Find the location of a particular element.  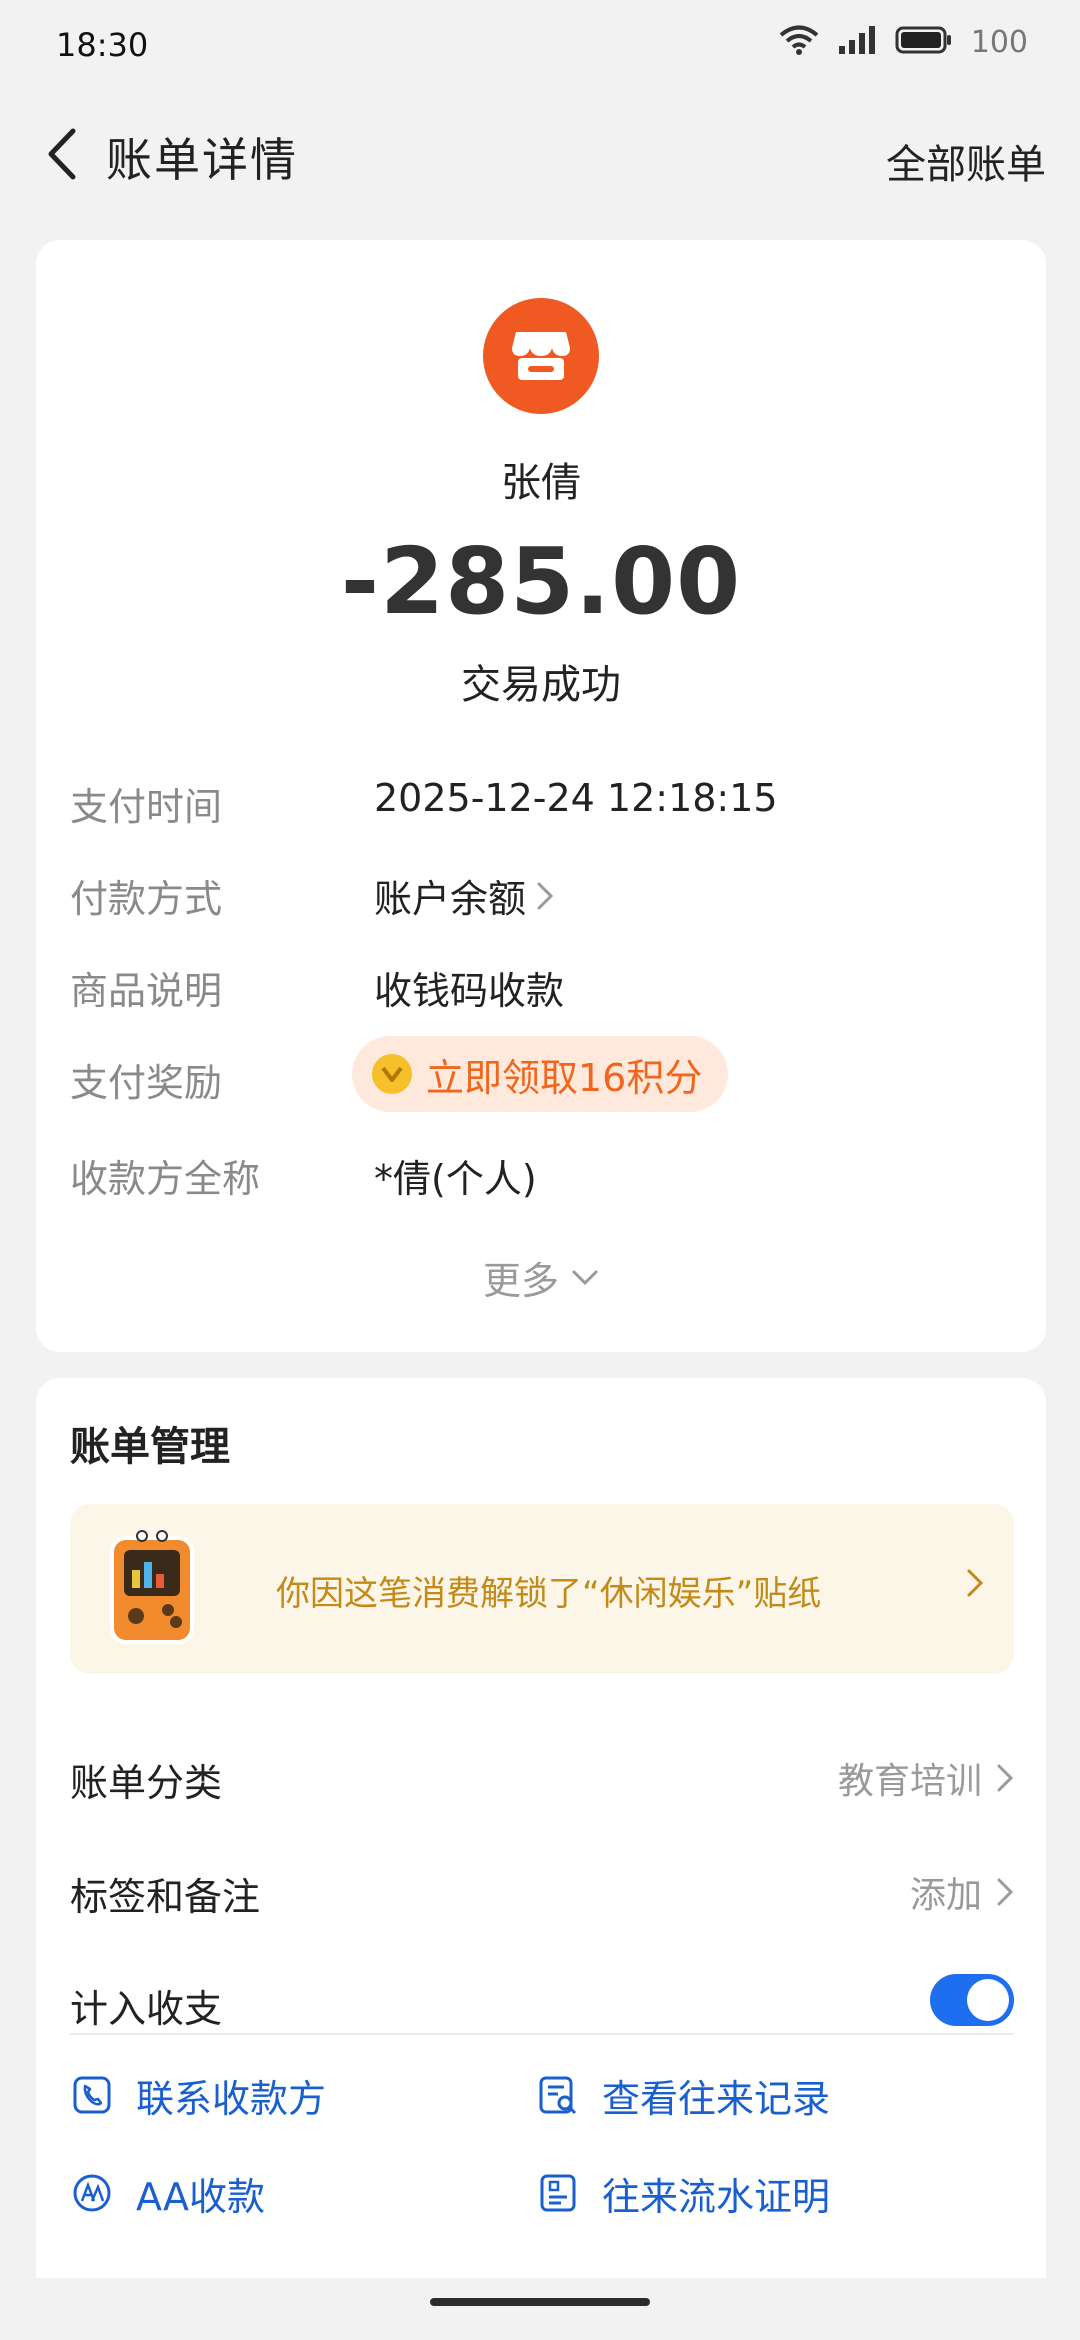

tags-notes-text: 添加 is located at coordinates (945, 1895).